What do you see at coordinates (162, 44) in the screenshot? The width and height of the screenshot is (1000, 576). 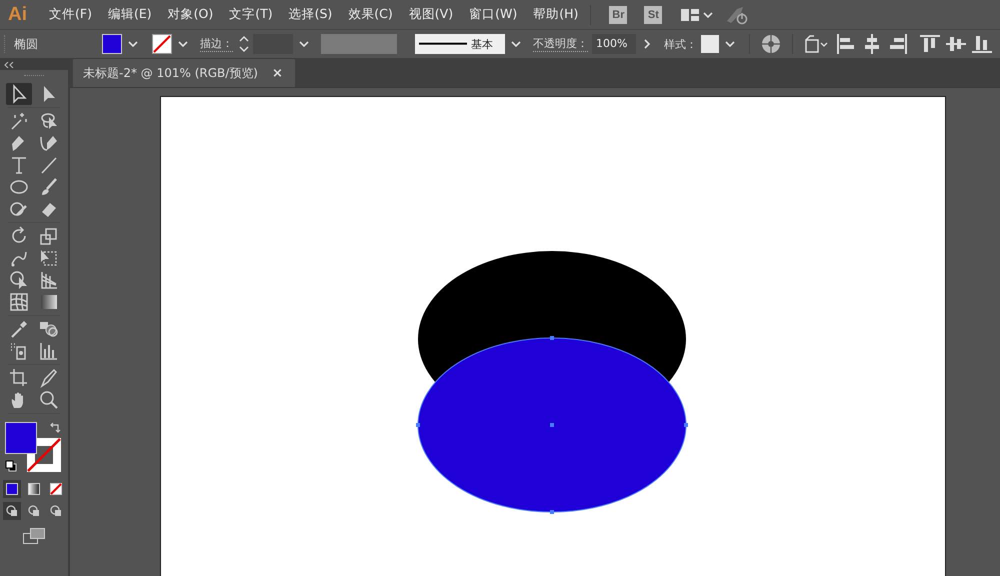 I see `stroke-none-swatch` at bounding box center [162, 44].